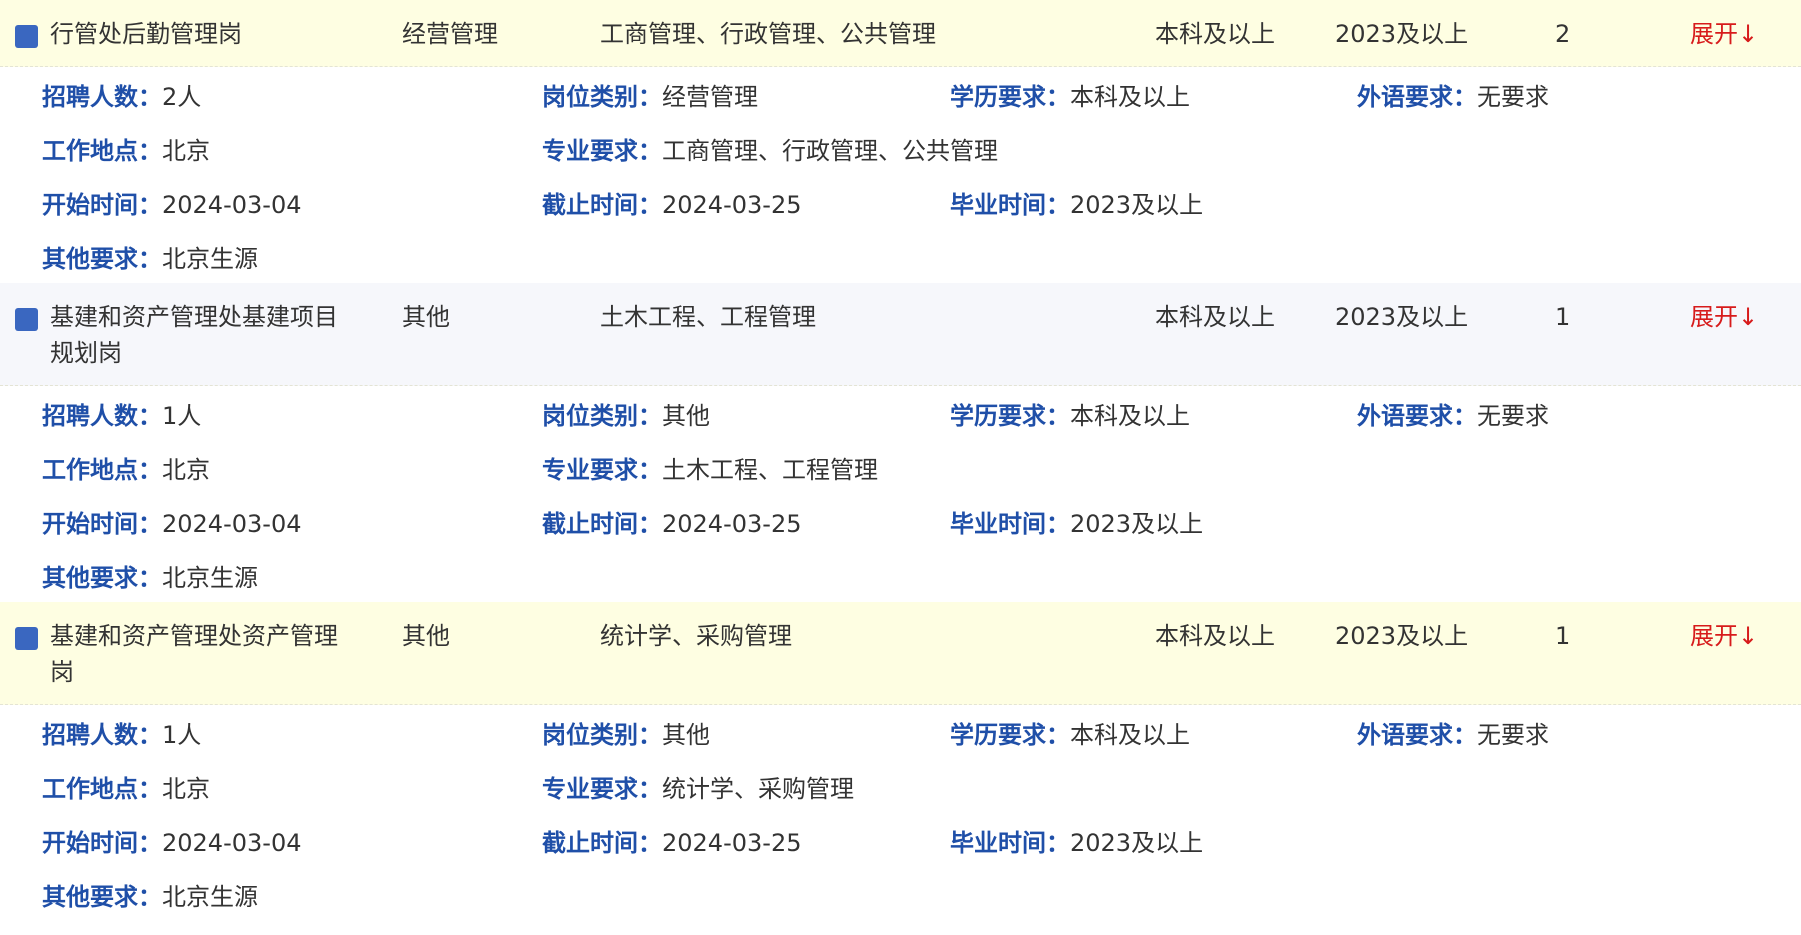 The width and height of the screenshot is (1801, 935). What do you see at coordinates (710, 97) in the screenshot?
I see `detail-value: 经营管理` at bounding box center [710, 97].